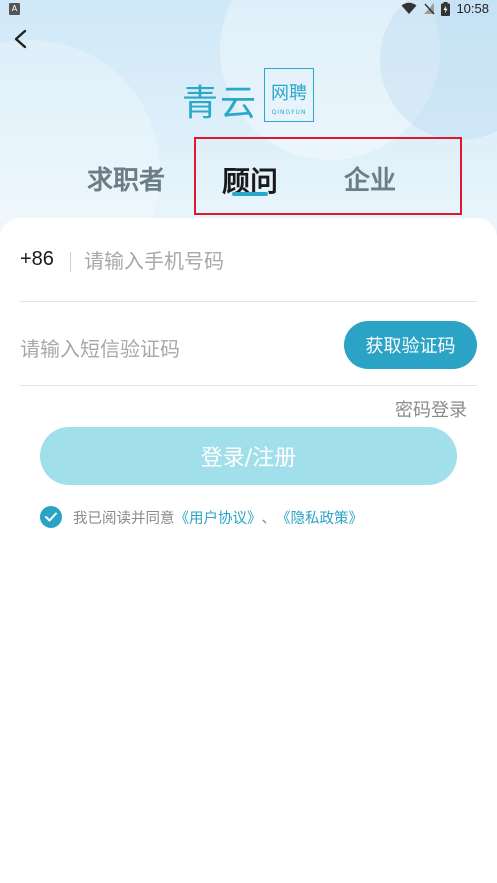  Describe the element at coordinates (328, 176) in the screenshot. I see `annotation-highlight-box` at that location.